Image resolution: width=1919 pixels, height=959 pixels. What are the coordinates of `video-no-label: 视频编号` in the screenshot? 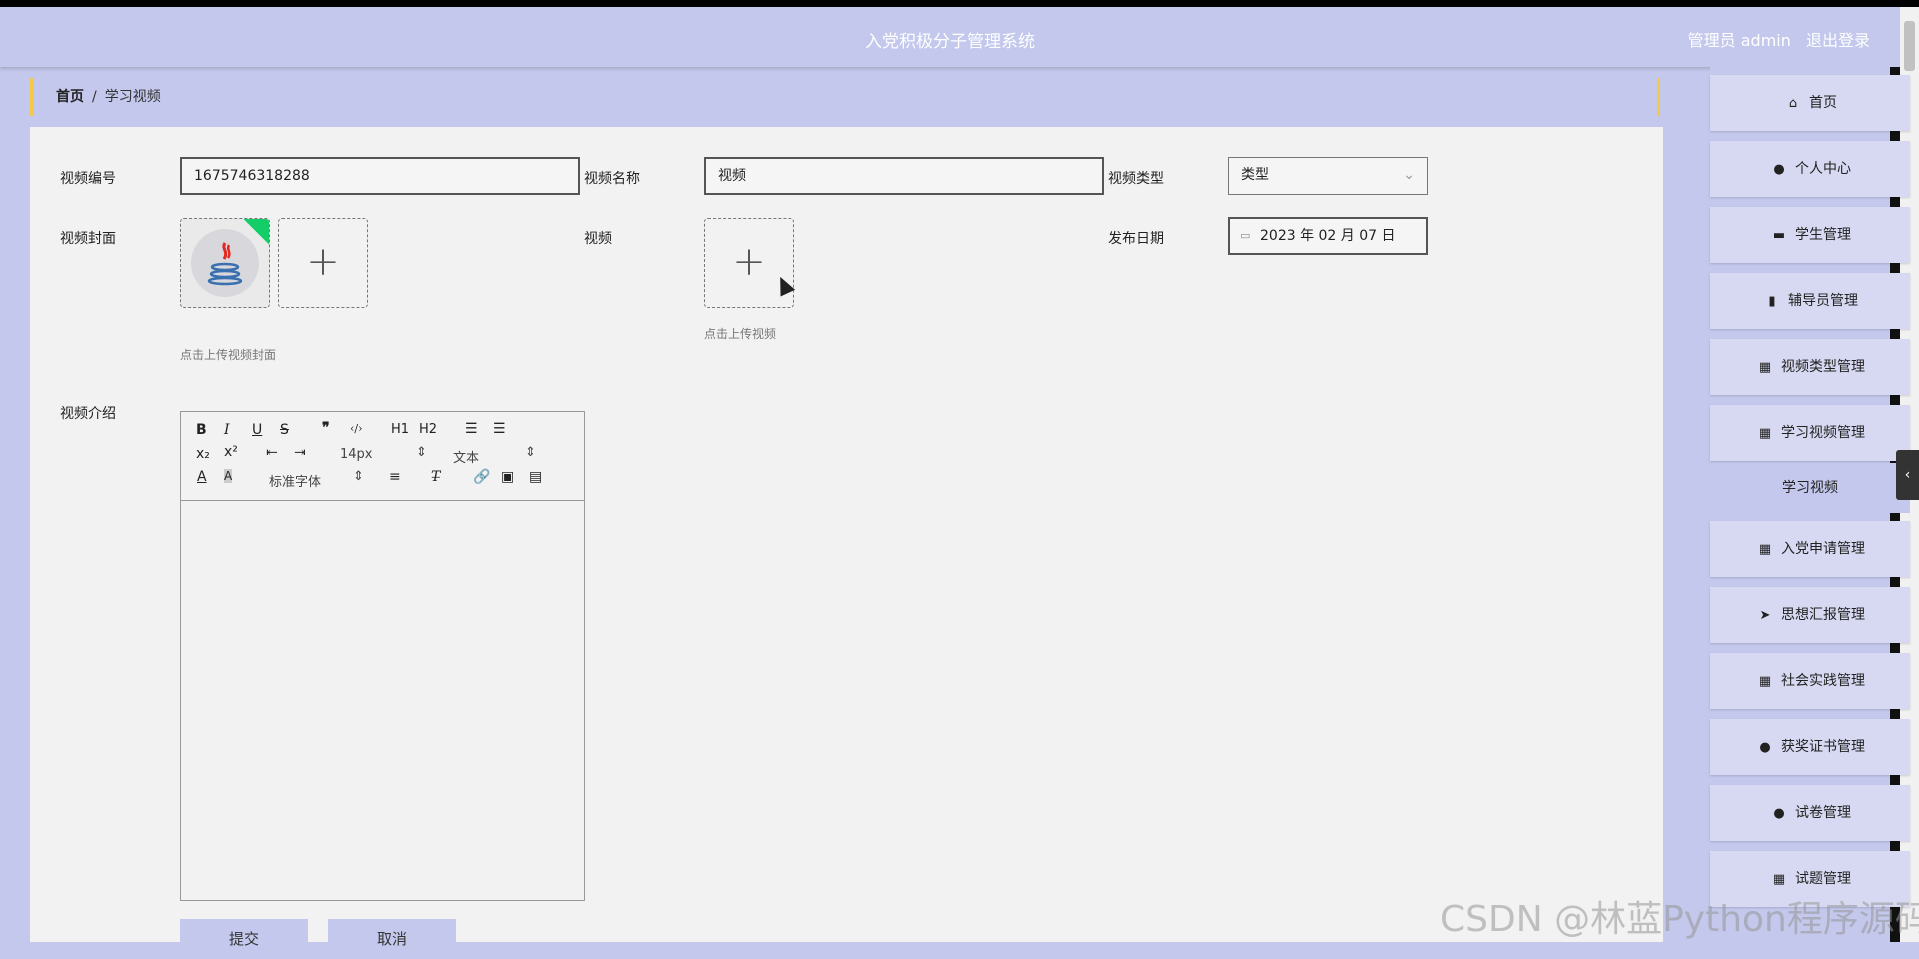 It's located at (88, 179).